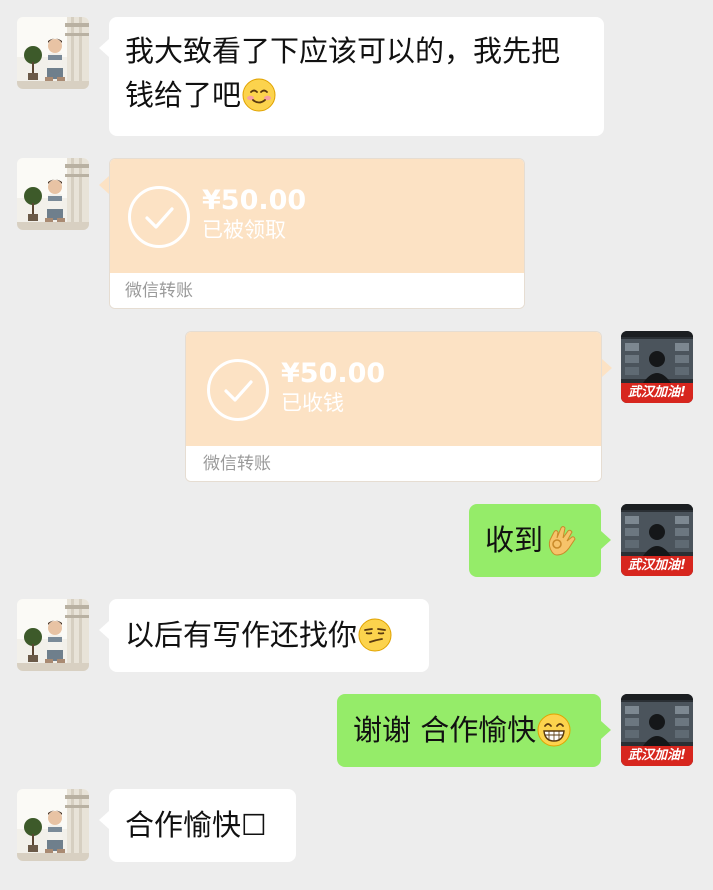 This screenshot has height=890, width=713. What do you see at coordinates (259, 95) in the screenshot?
I see `smiling-blush-emoji-icon` at bounding box center [259, 95].